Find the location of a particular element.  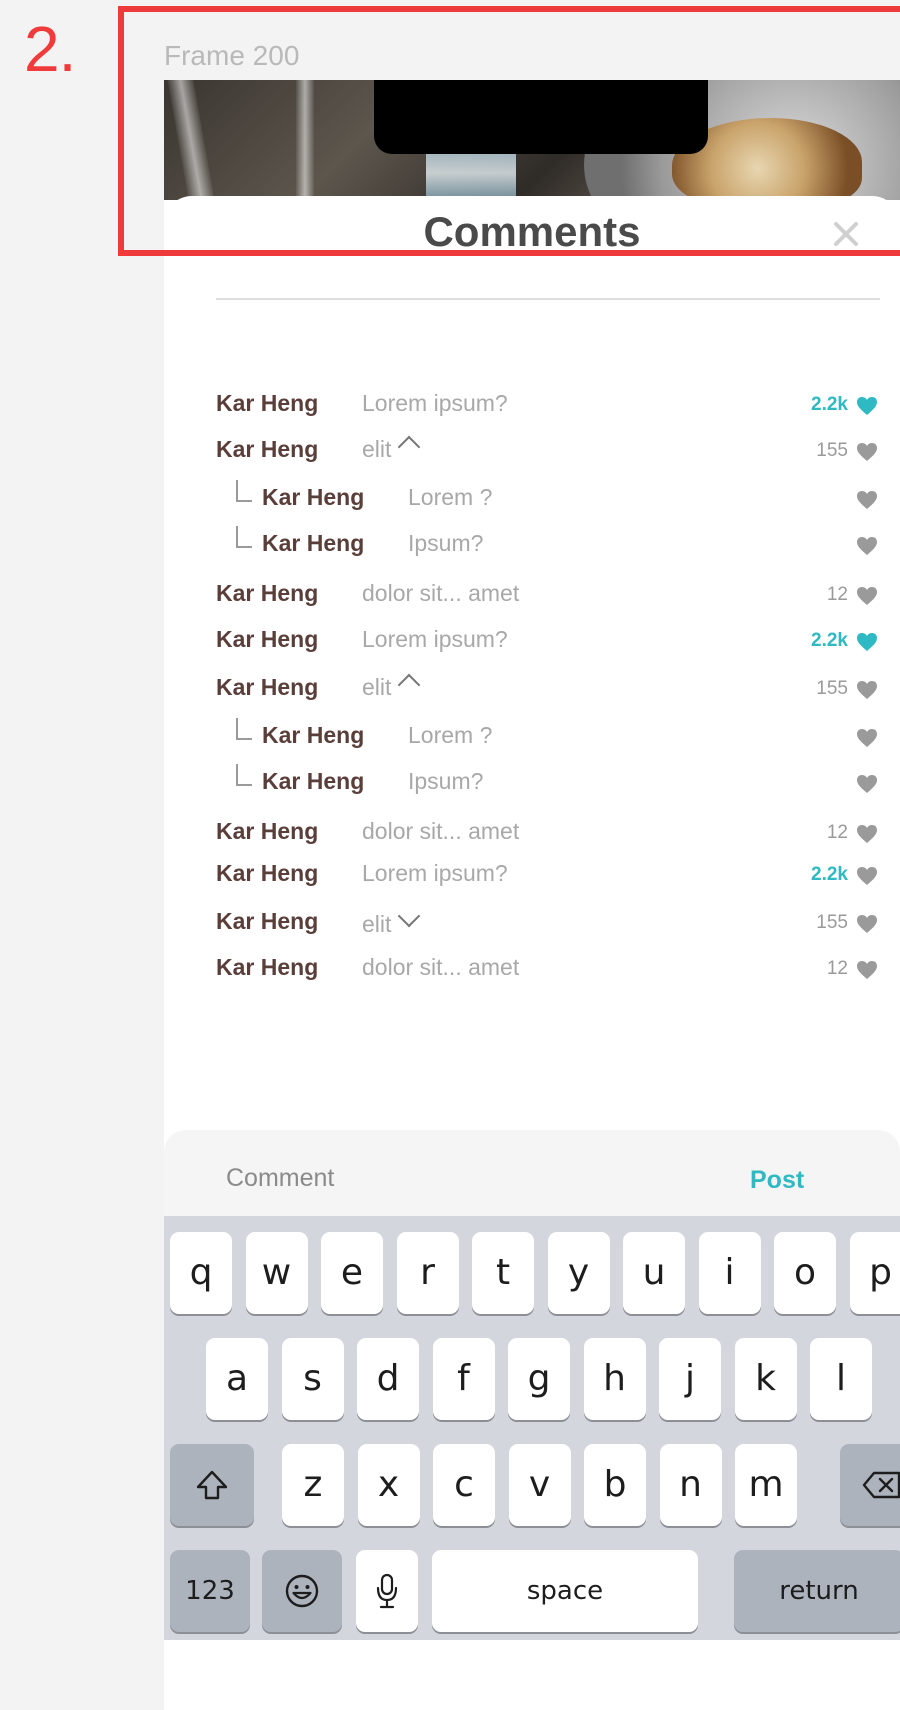

key-x: x is located at coordinates (388, 1485).